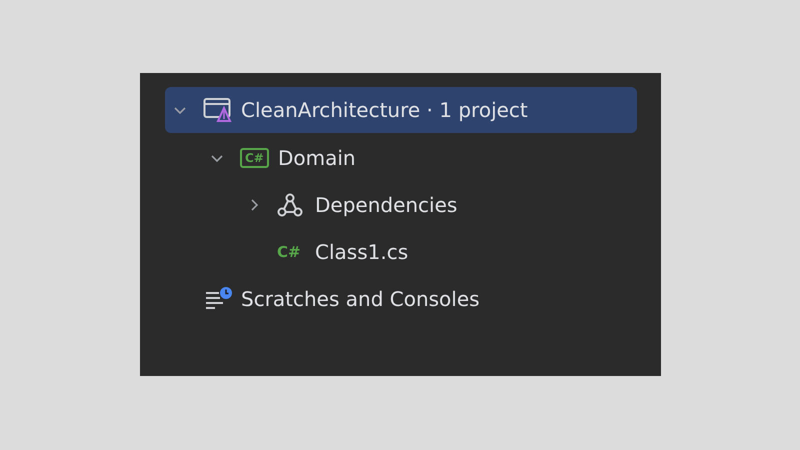  What do you see at coordinates (218, 299) in the screenshot?
I see `scratches-icon` at bounding box center [218, 299].